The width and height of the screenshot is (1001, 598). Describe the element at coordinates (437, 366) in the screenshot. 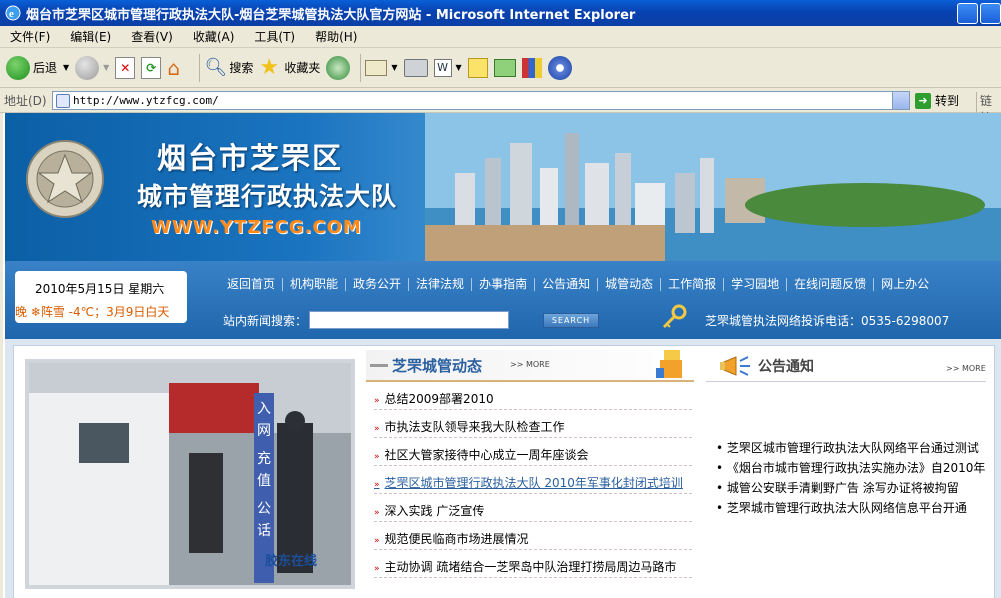

I see `news-title: 芝罘城管动态` at that location.